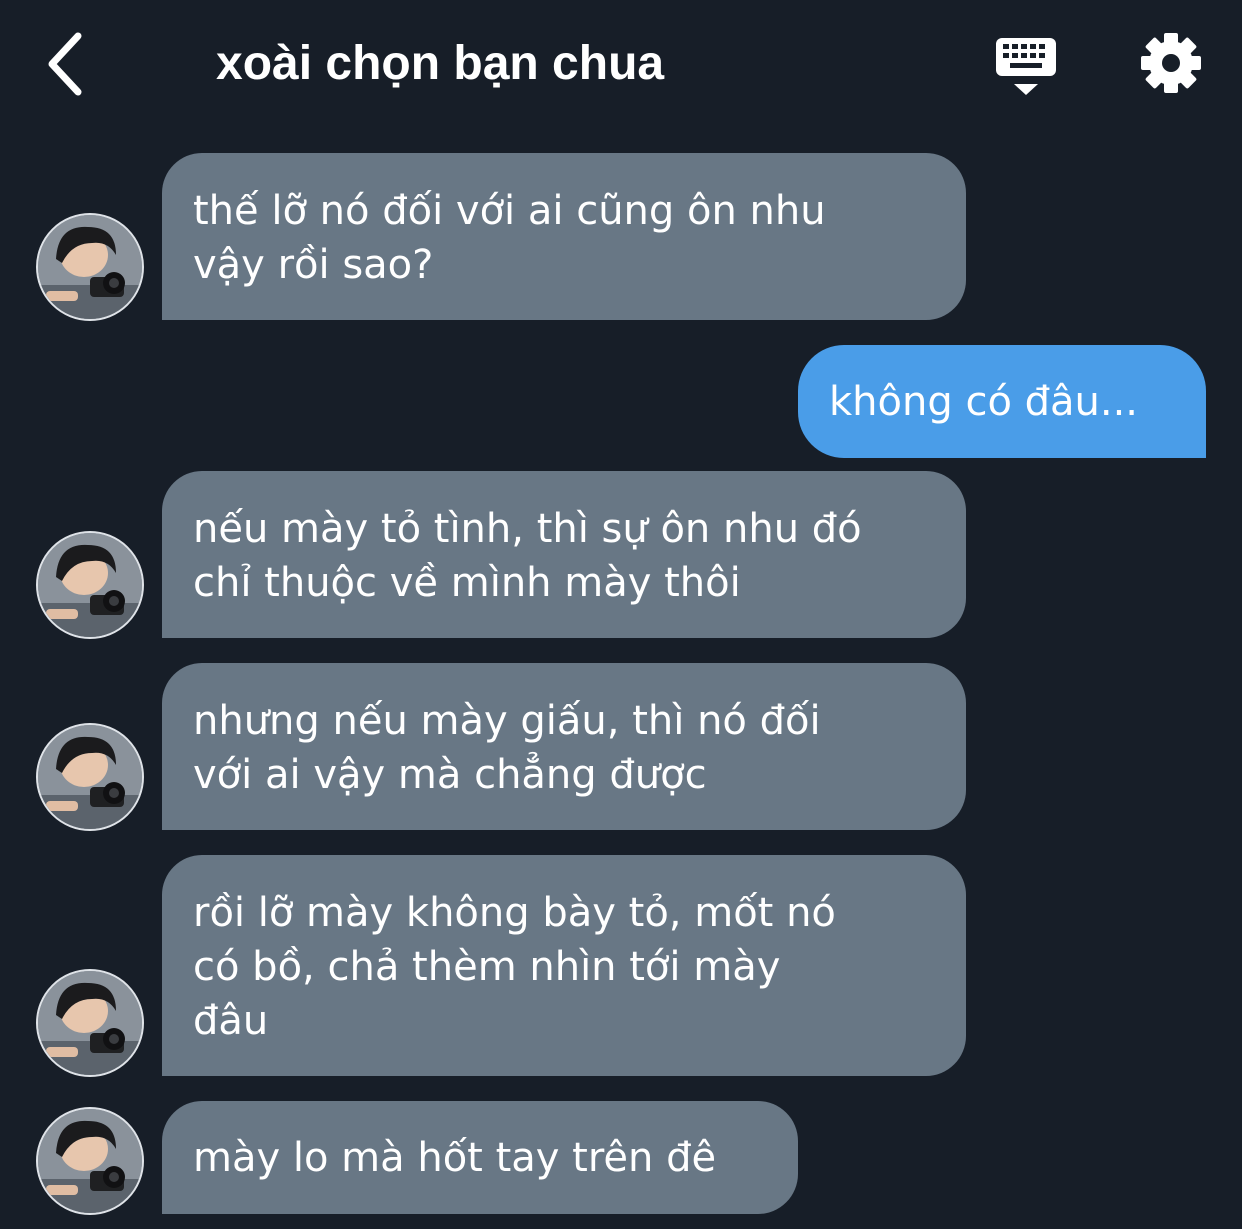  Describe the element at coordinates (509, 211) in the screenshot. I see `message-line: thế lỡ nó đối với ai cũng ôn nhu` at that location.